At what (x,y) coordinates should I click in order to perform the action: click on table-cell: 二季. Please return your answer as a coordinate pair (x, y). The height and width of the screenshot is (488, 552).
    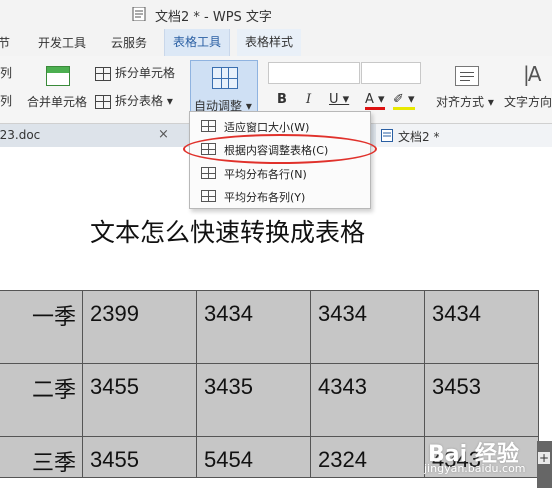
    Looking at the image, I should click on (41, 400).